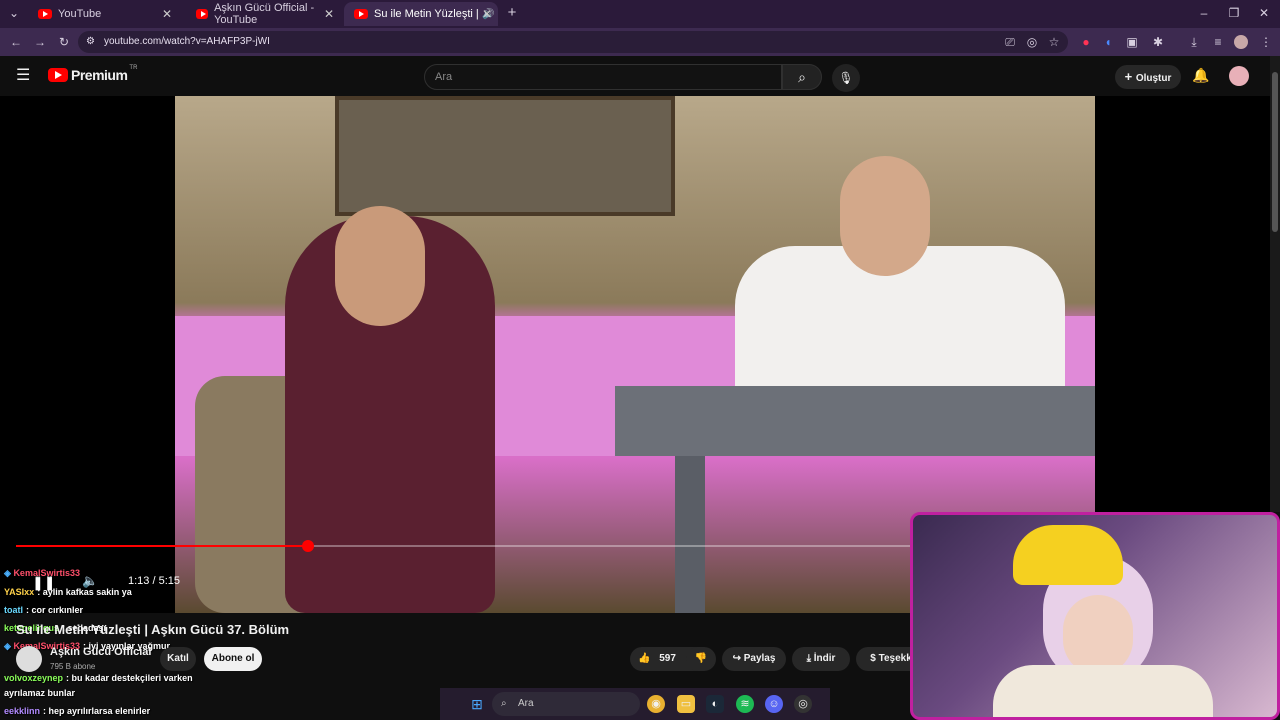  I want to click on tab-search-icon: ⌄, so click(14, 13).